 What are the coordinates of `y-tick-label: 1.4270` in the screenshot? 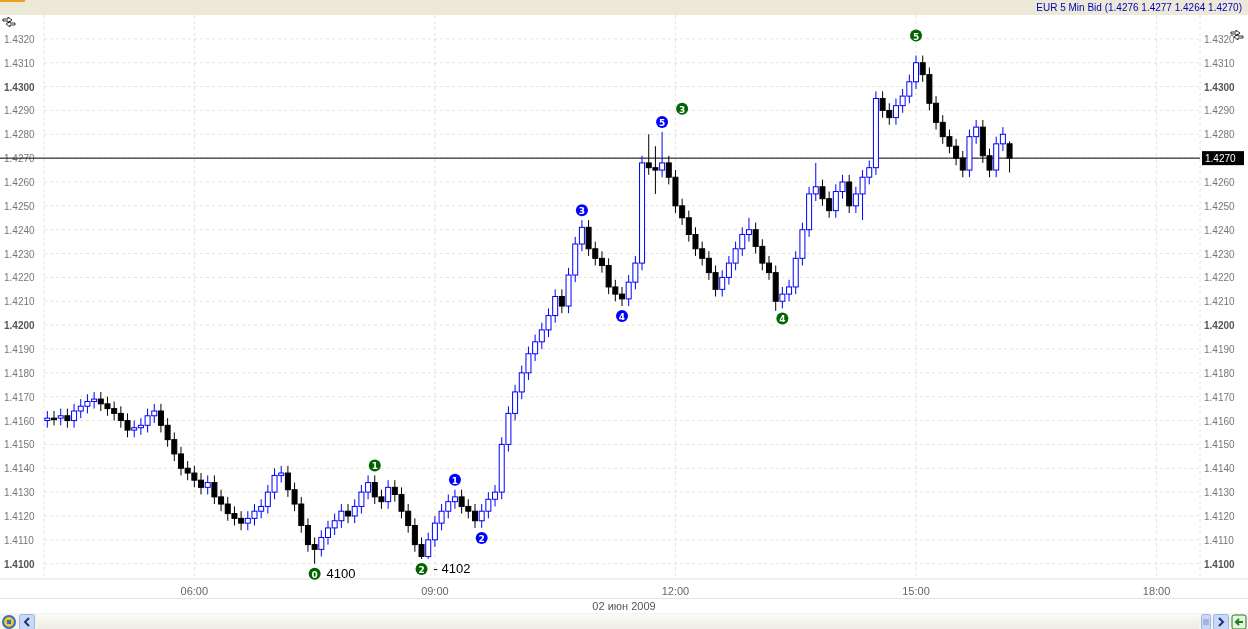 It's located at (1221, 159).